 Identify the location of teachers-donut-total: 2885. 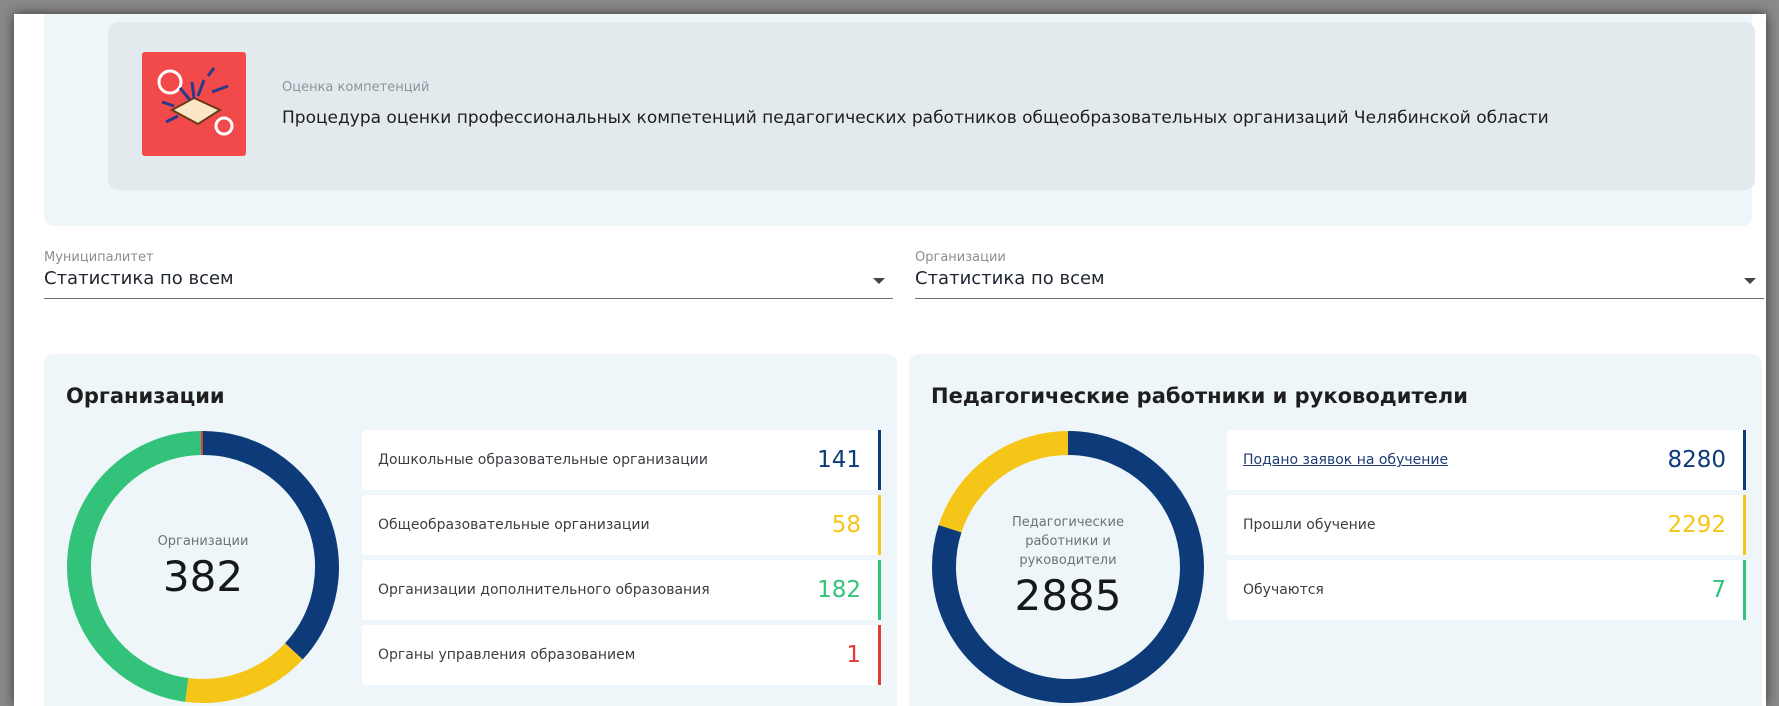
(1068, 595).